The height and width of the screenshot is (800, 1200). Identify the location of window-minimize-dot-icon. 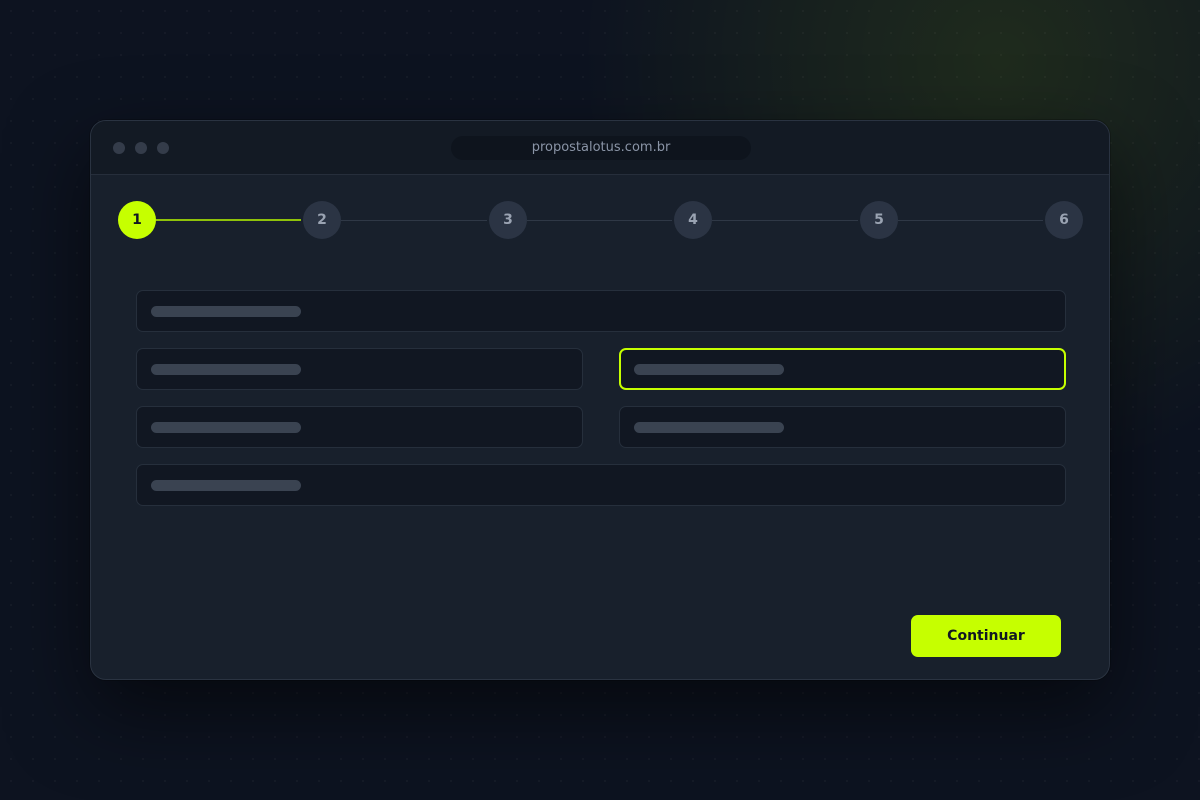
(141, 148).